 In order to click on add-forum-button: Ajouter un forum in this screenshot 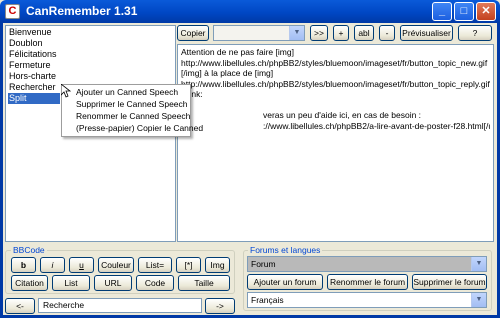, I will do `click(285, 282)`.